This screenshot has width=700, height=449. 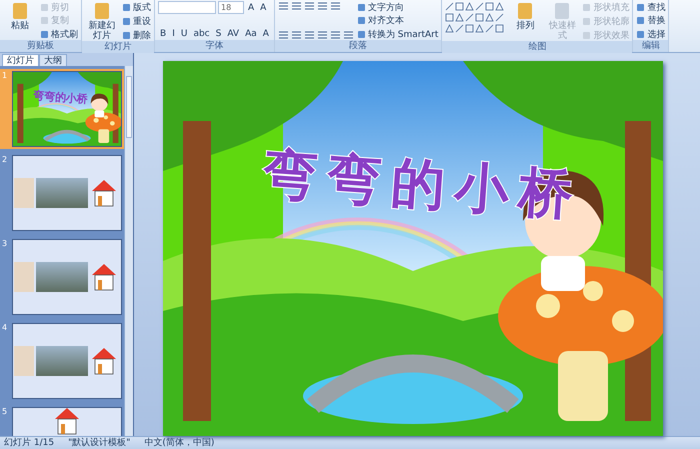 What do you see at coordinates (102, 21) in the screenshot?
I see `ribbon-button: 新建幻灯片` at bounding box center [102, 21].